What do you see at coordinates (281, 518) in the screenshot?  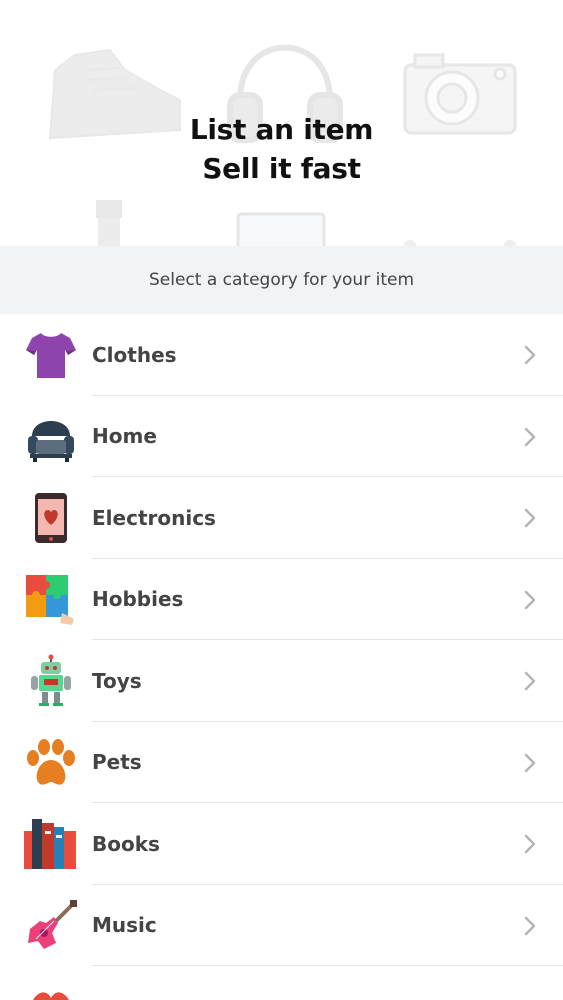 I see `category-item-electronics: Electronics` at bounding box center [281, 518].